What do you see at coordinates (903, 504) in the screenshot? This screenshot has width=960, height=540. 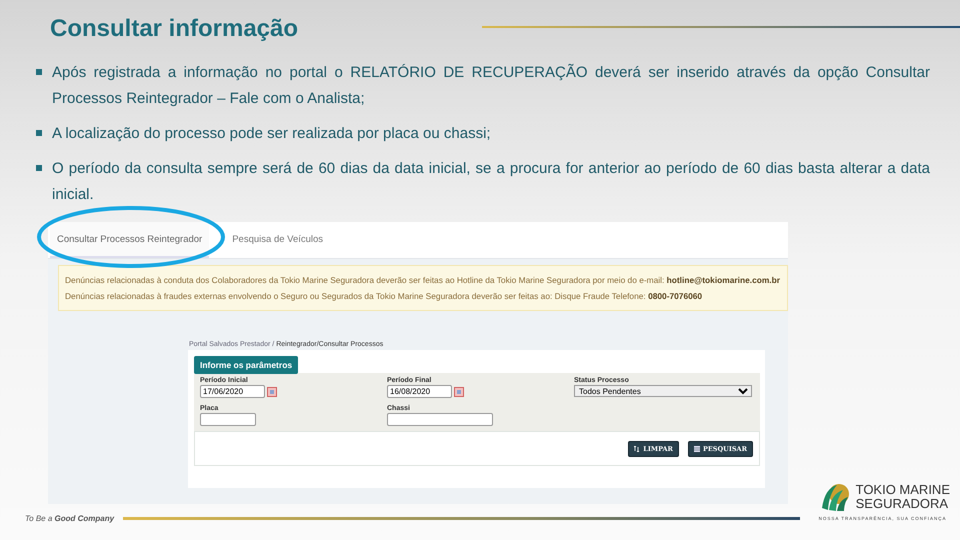 I see `logo-name: SEGURADORA` at bounding box center [903, 504].